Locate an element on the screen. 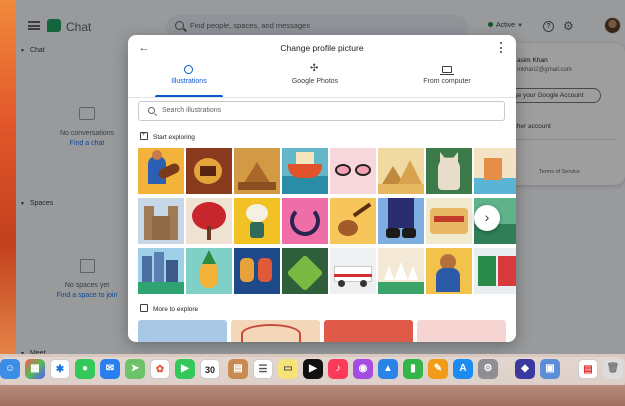  illustration-still-life is located at coordinates (209, 171).